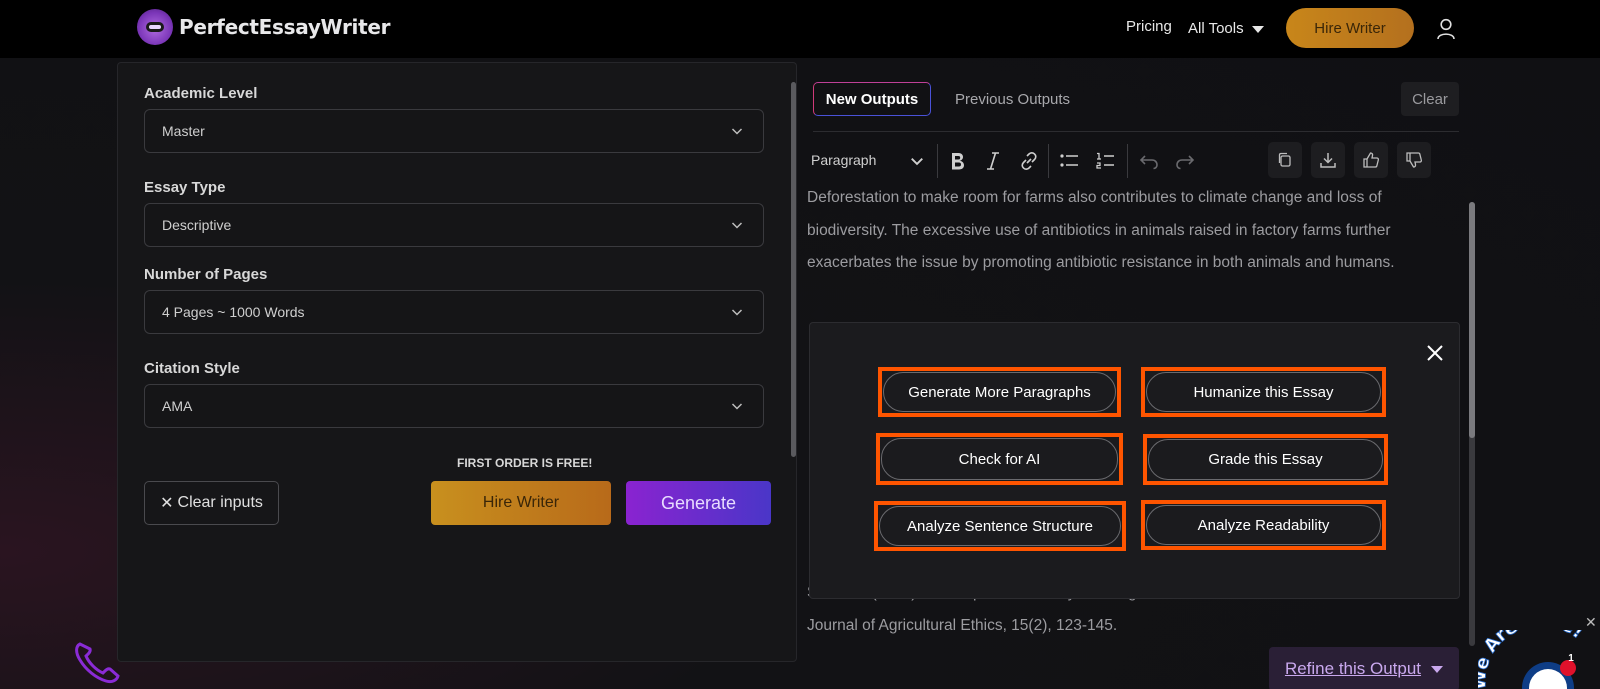  Describe the element at coordinates (454, 406) in the screenshot. I see `citation-style-select: AMA` at that location.